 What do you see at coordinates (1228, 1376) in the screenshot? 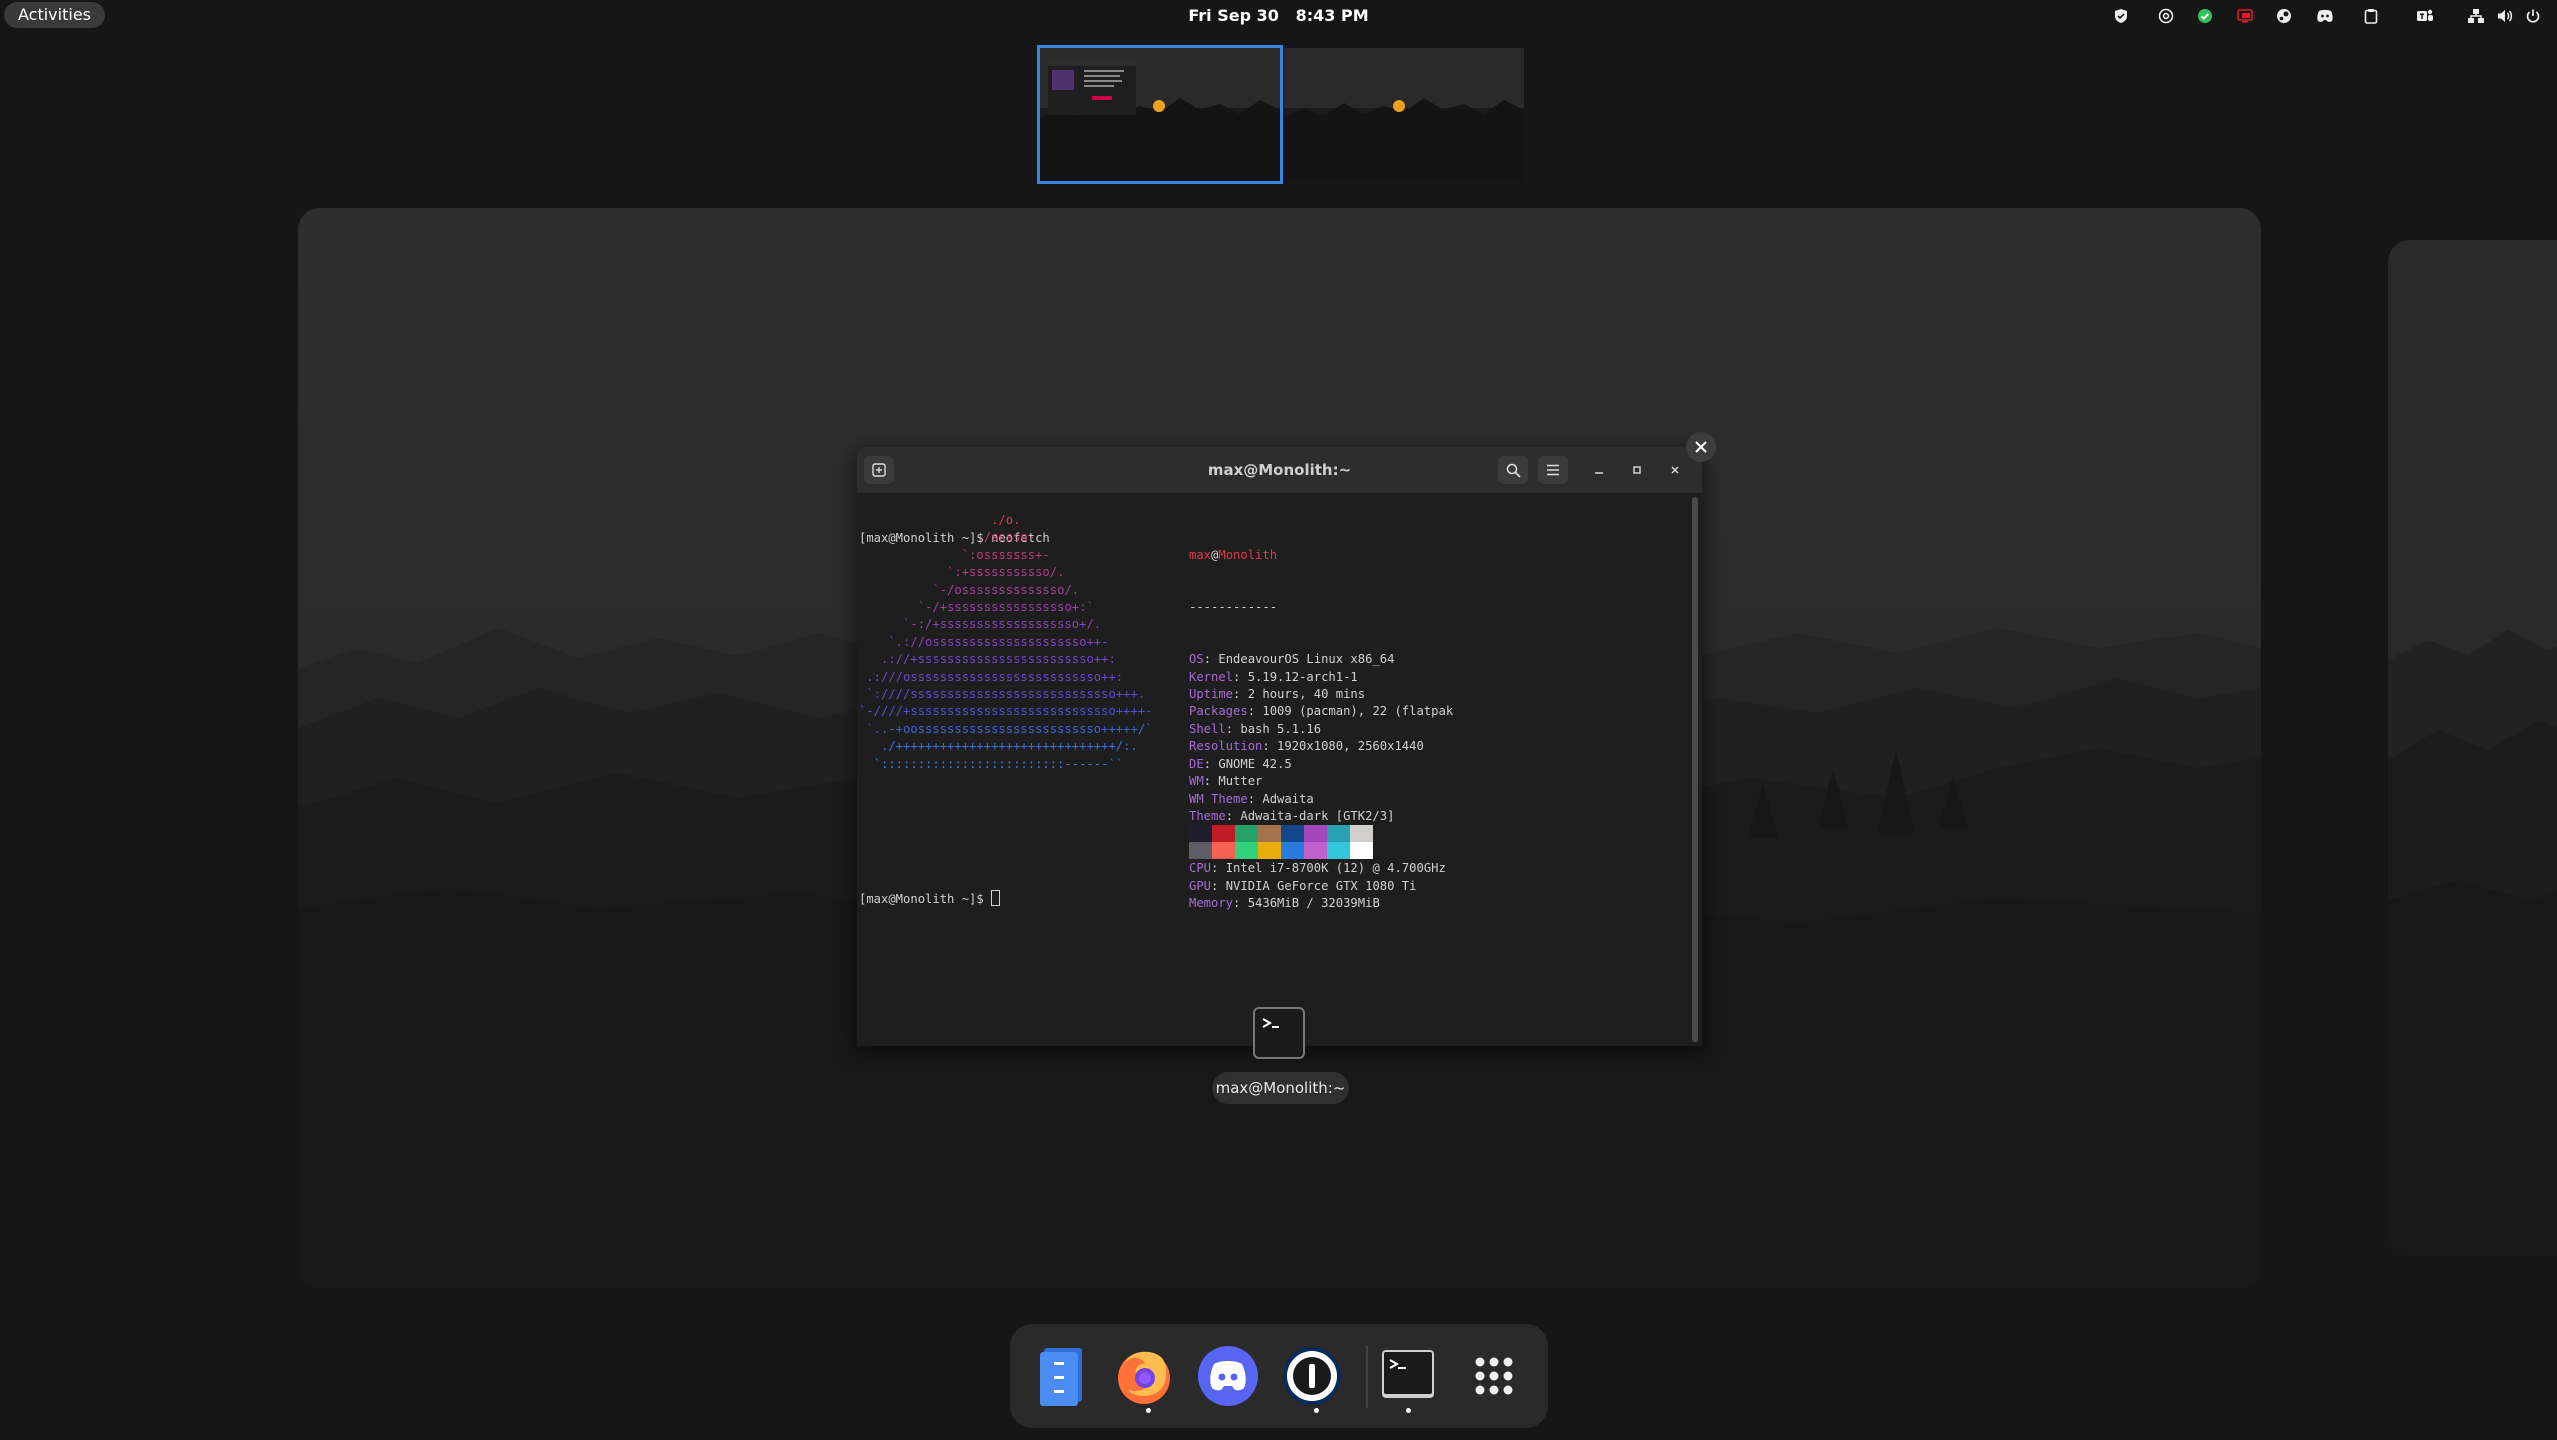
I see `discord-icon` at bounding box center [1228, 1376].